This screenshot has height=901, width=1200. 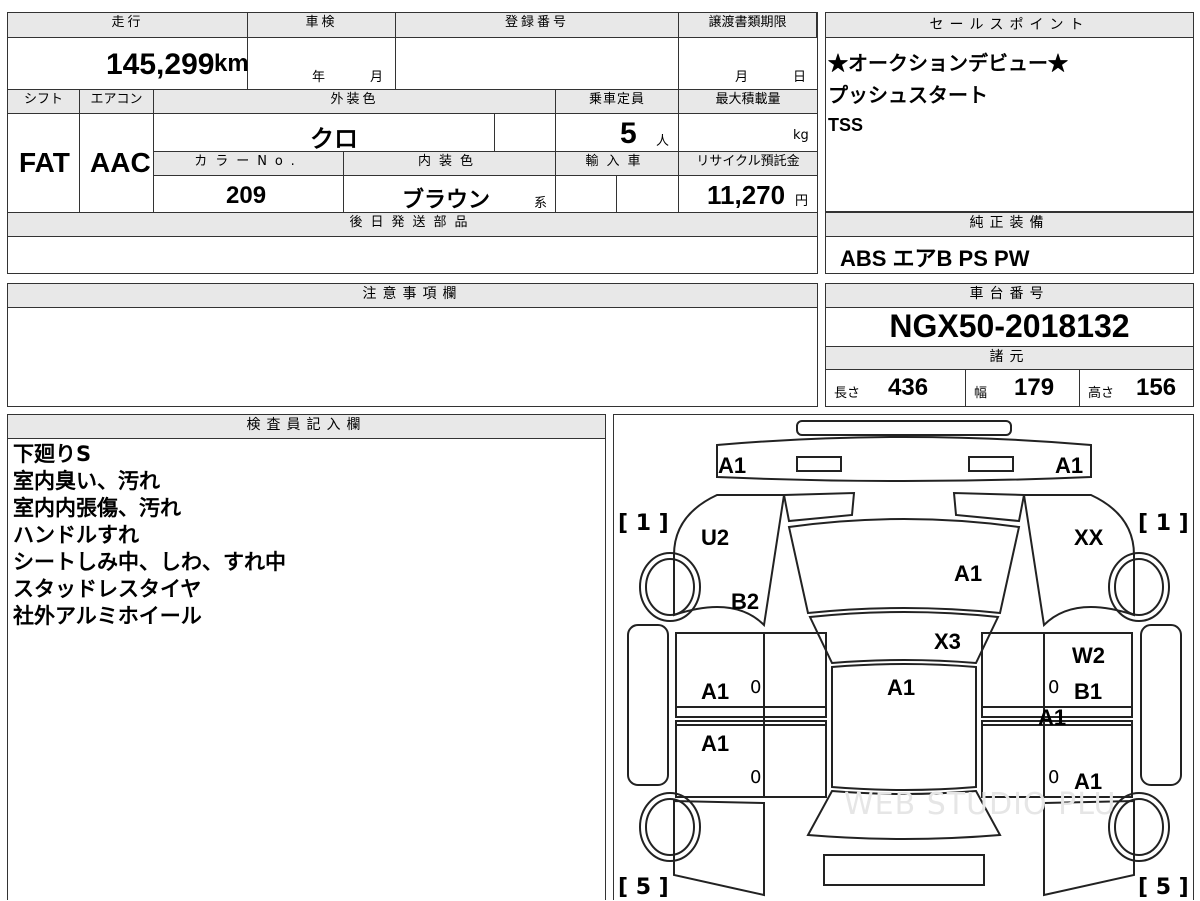 What do you see at coordinates (1069, 465) in the screenshot?
I see `mark-front-right: A1` at bounding box center [1069, 465].